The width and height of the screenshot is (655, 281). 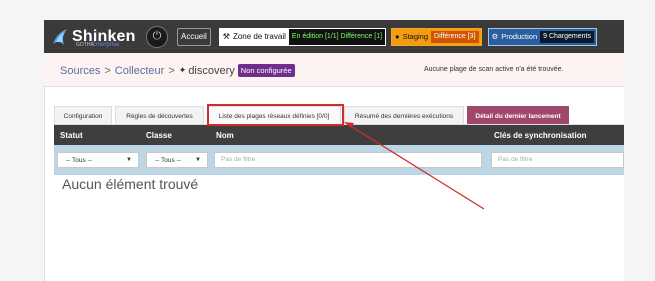 I want to click on staging-status: Différence [3], so click(x=455, y=36).